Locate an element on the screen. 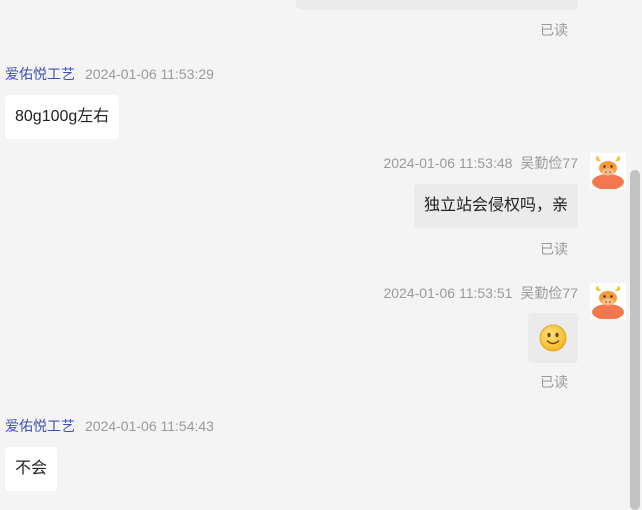 The image size is (642, 510). message-text: 80g100g左右 is located at coordinates (62, 116).